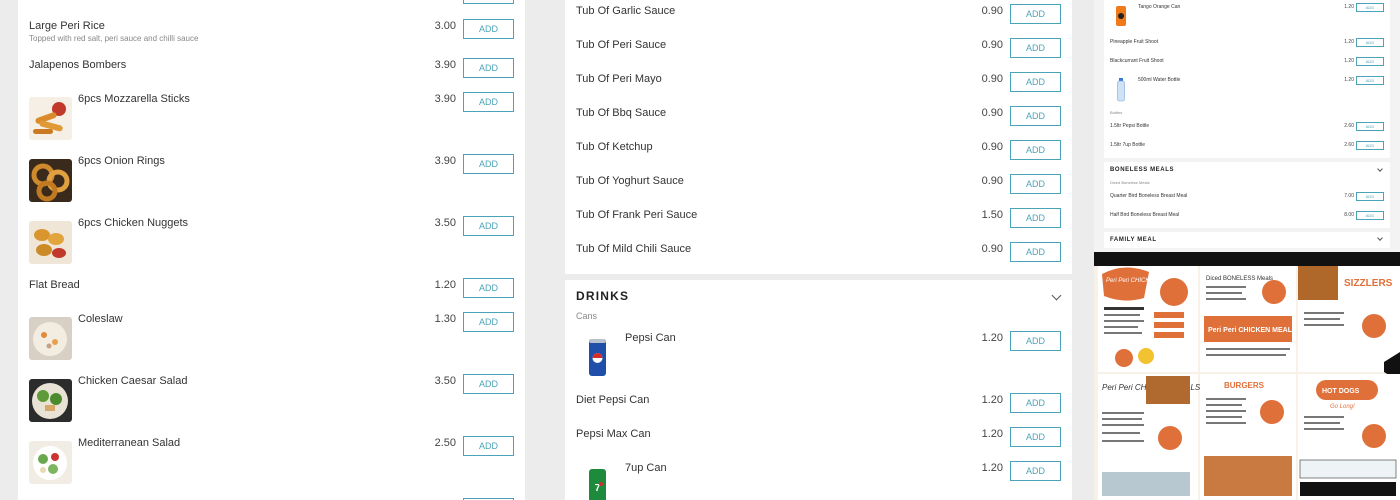 The image size is (1400, 500). What do you see at coordinates (50, 118) in the screenshot?
I see `mozzarella-sticks-image` at bounding box center [50, 118].